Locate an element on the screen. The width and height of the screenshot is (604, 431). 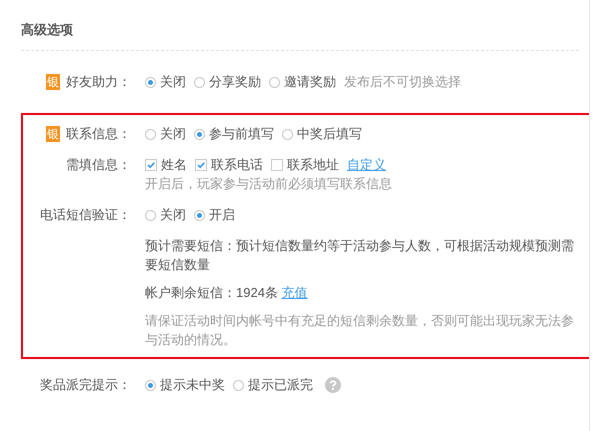
field-label: 好友助力： is located at coordinates (98, 82).